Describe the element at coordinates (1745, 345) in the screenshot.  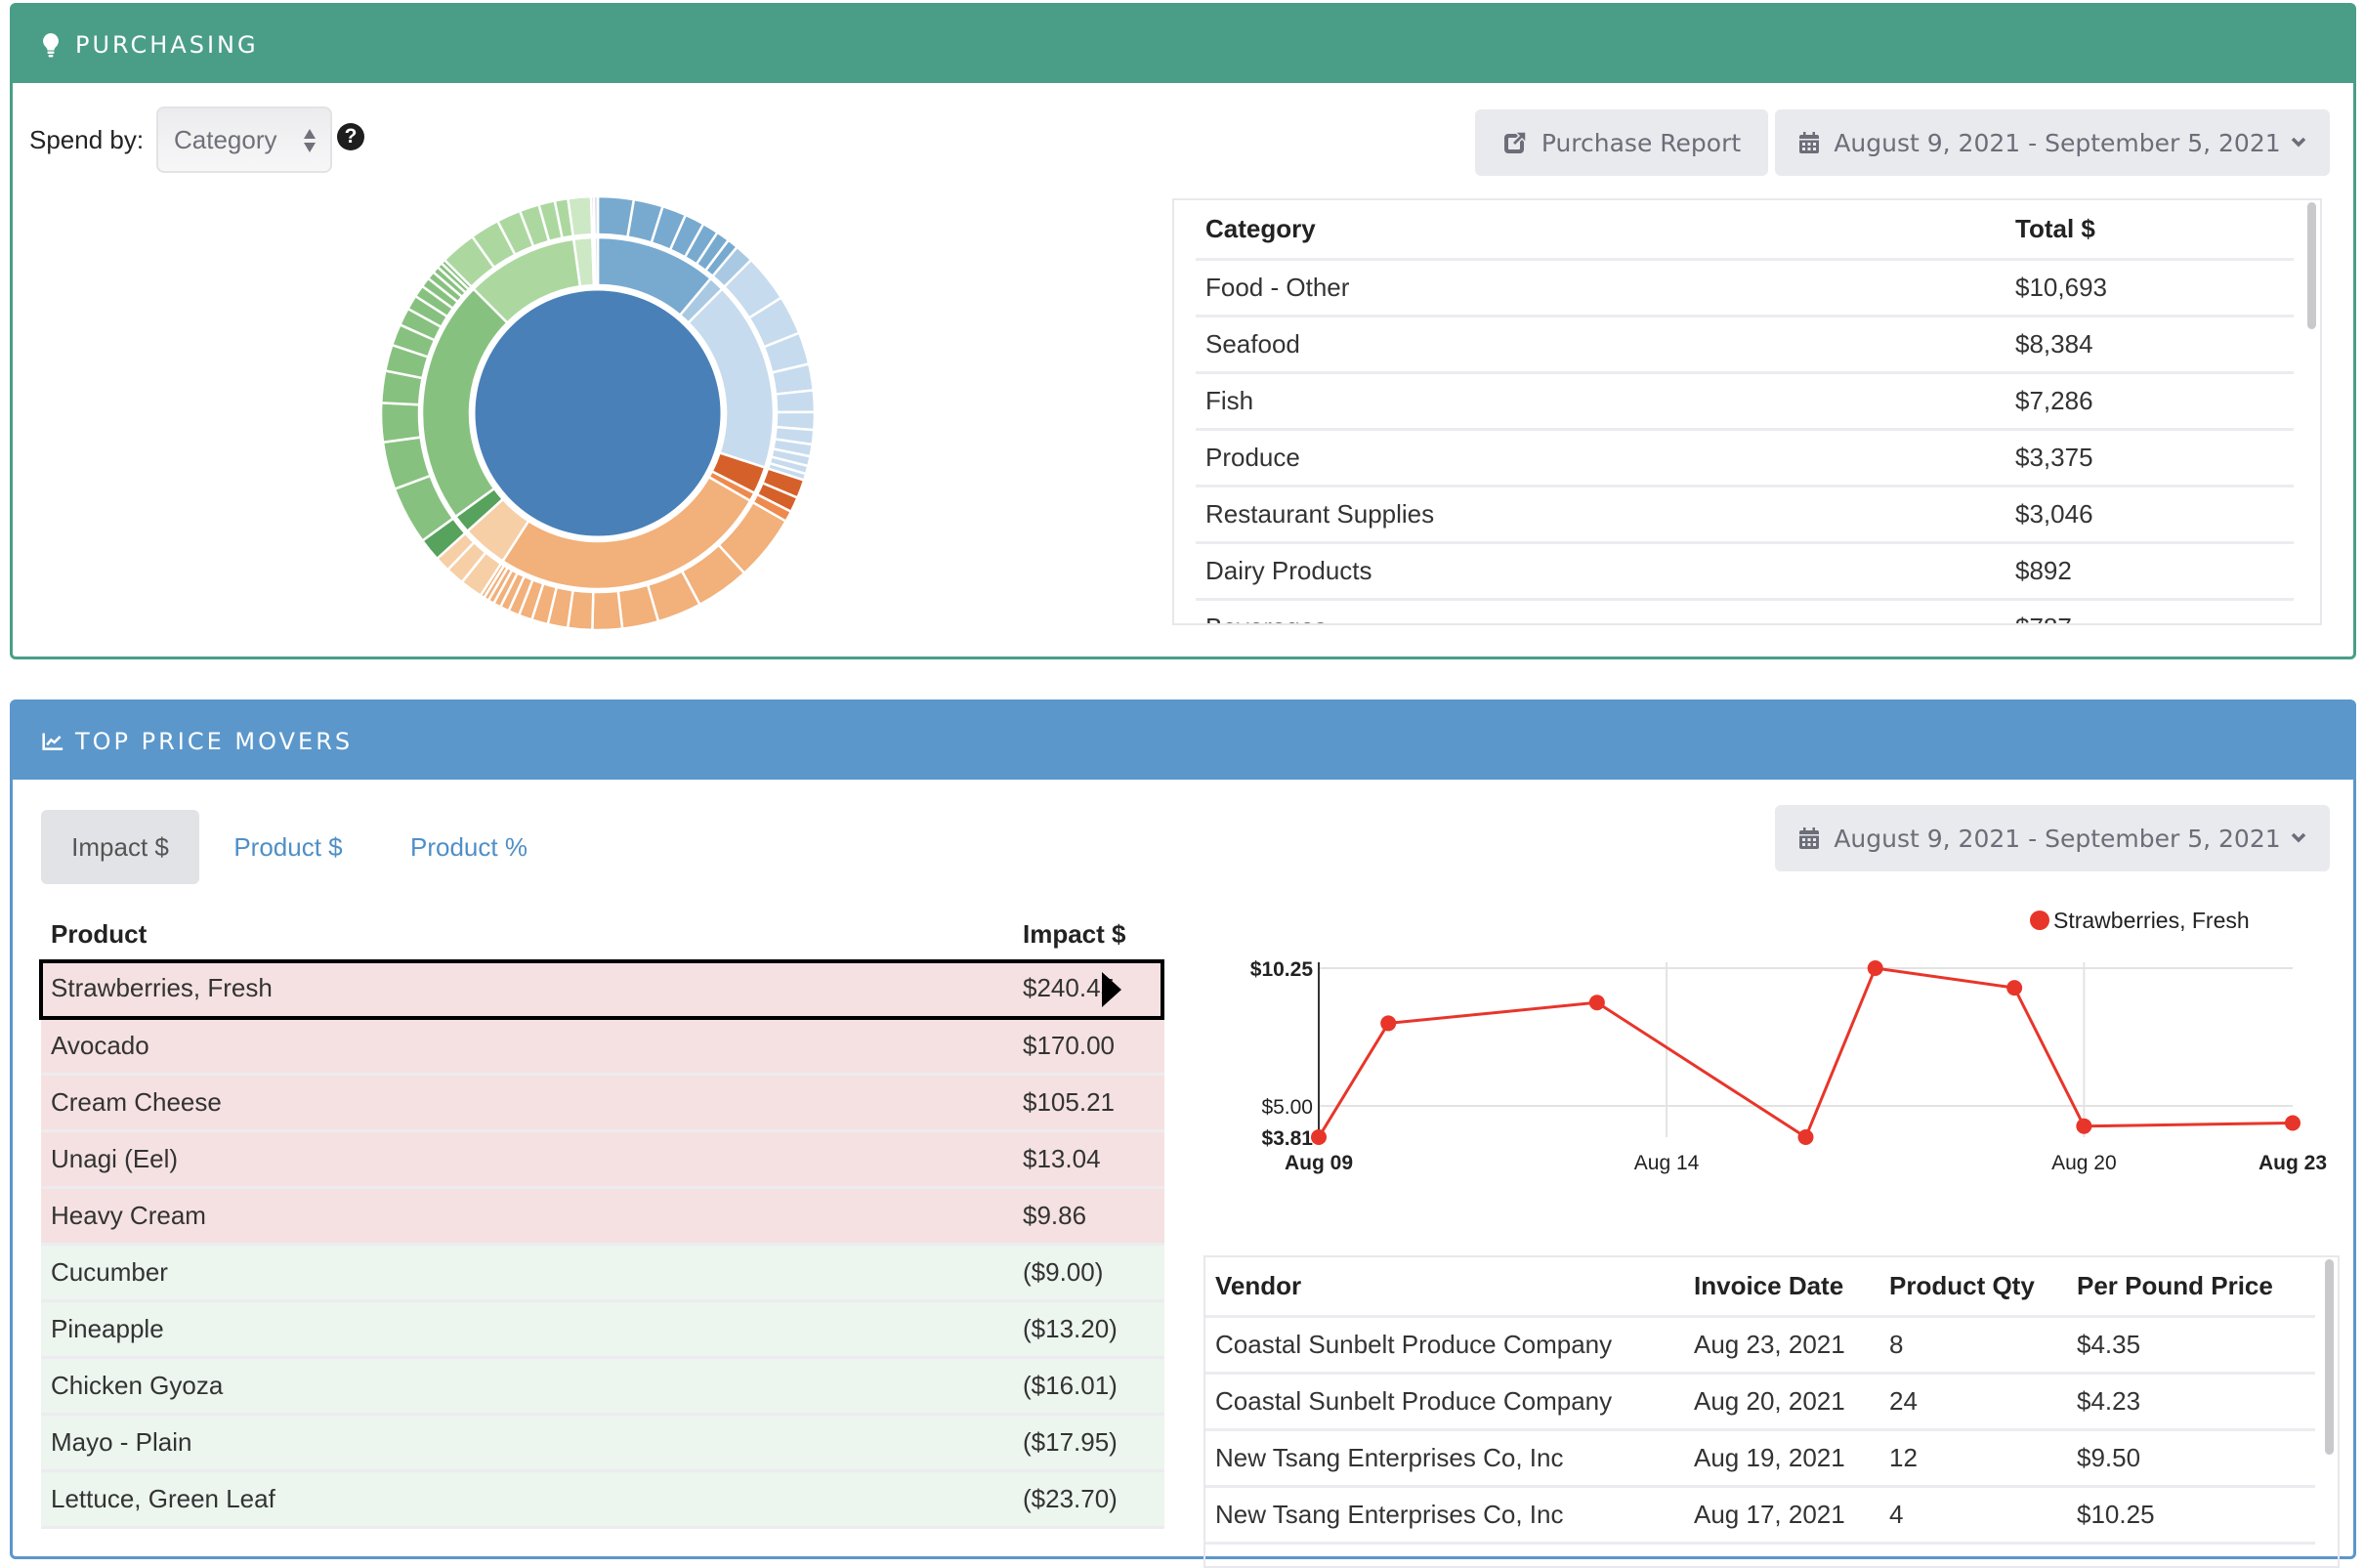
I see `category-row: Seafood $8,384` at that location.